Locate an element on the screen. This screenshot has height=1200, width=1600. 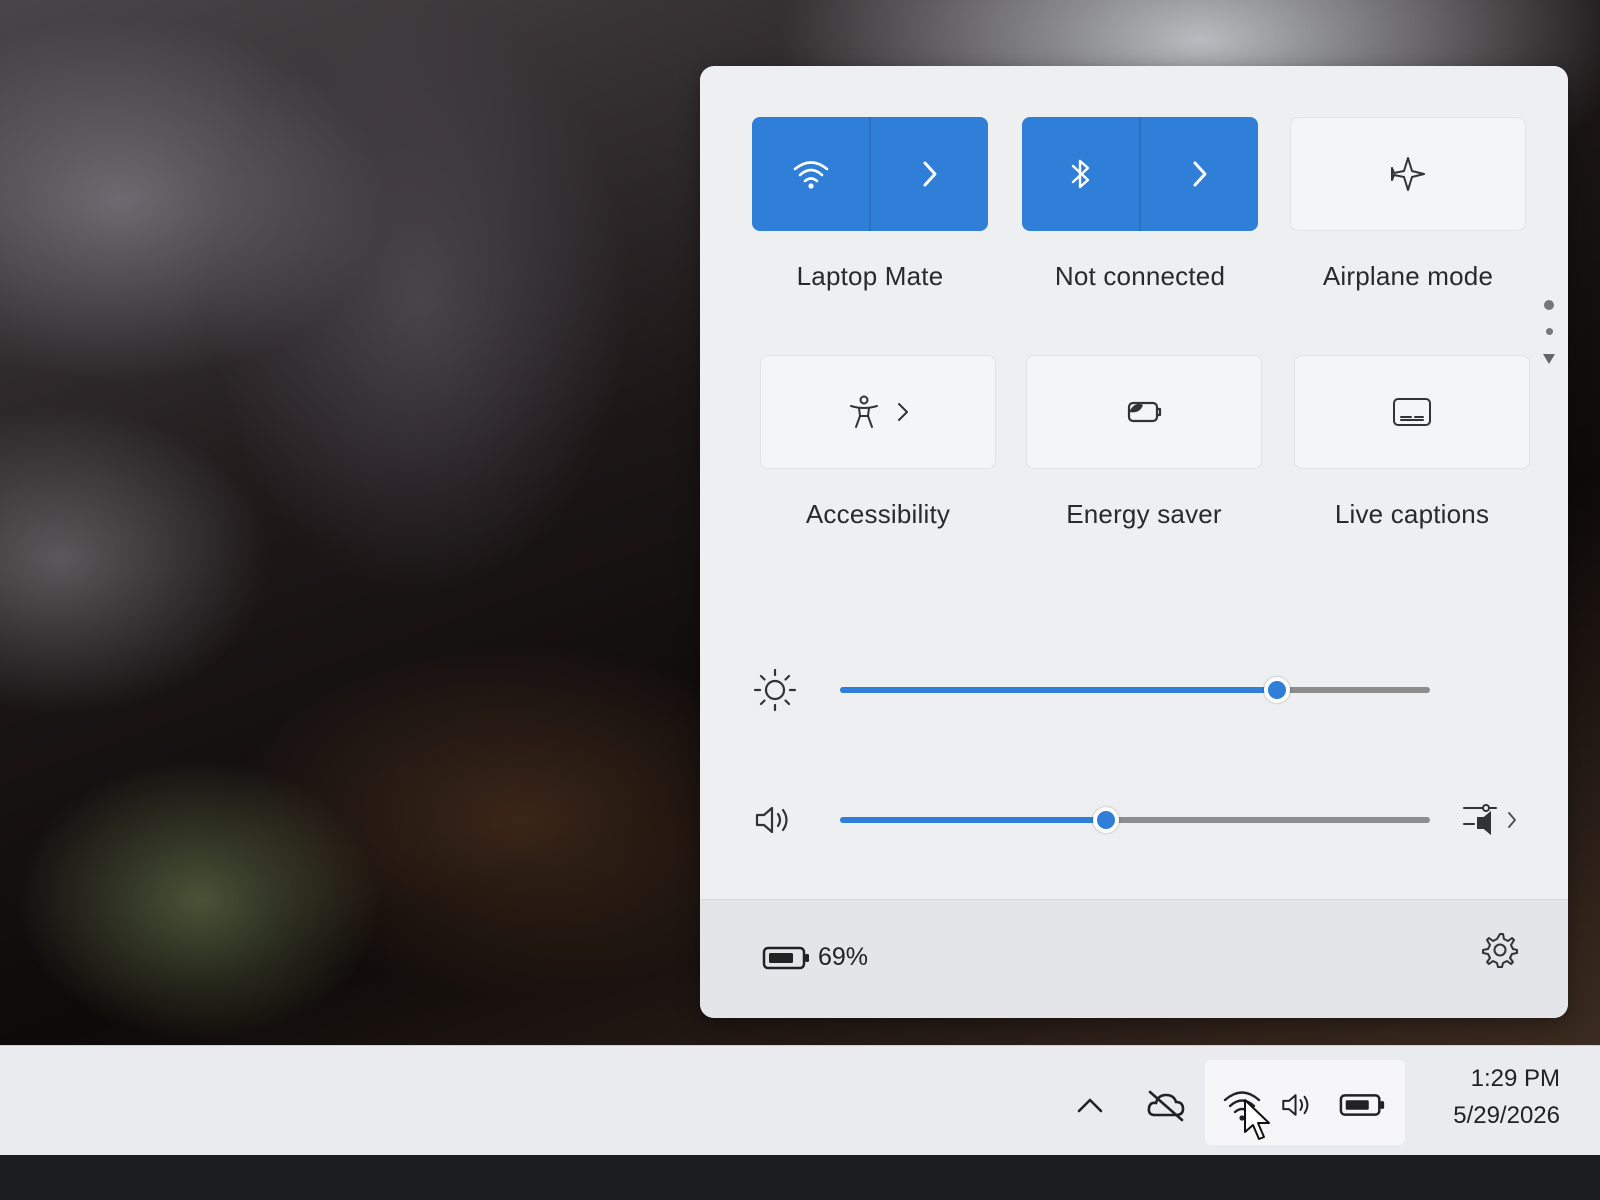
gear-icon is located at coordinates (1500, 950).